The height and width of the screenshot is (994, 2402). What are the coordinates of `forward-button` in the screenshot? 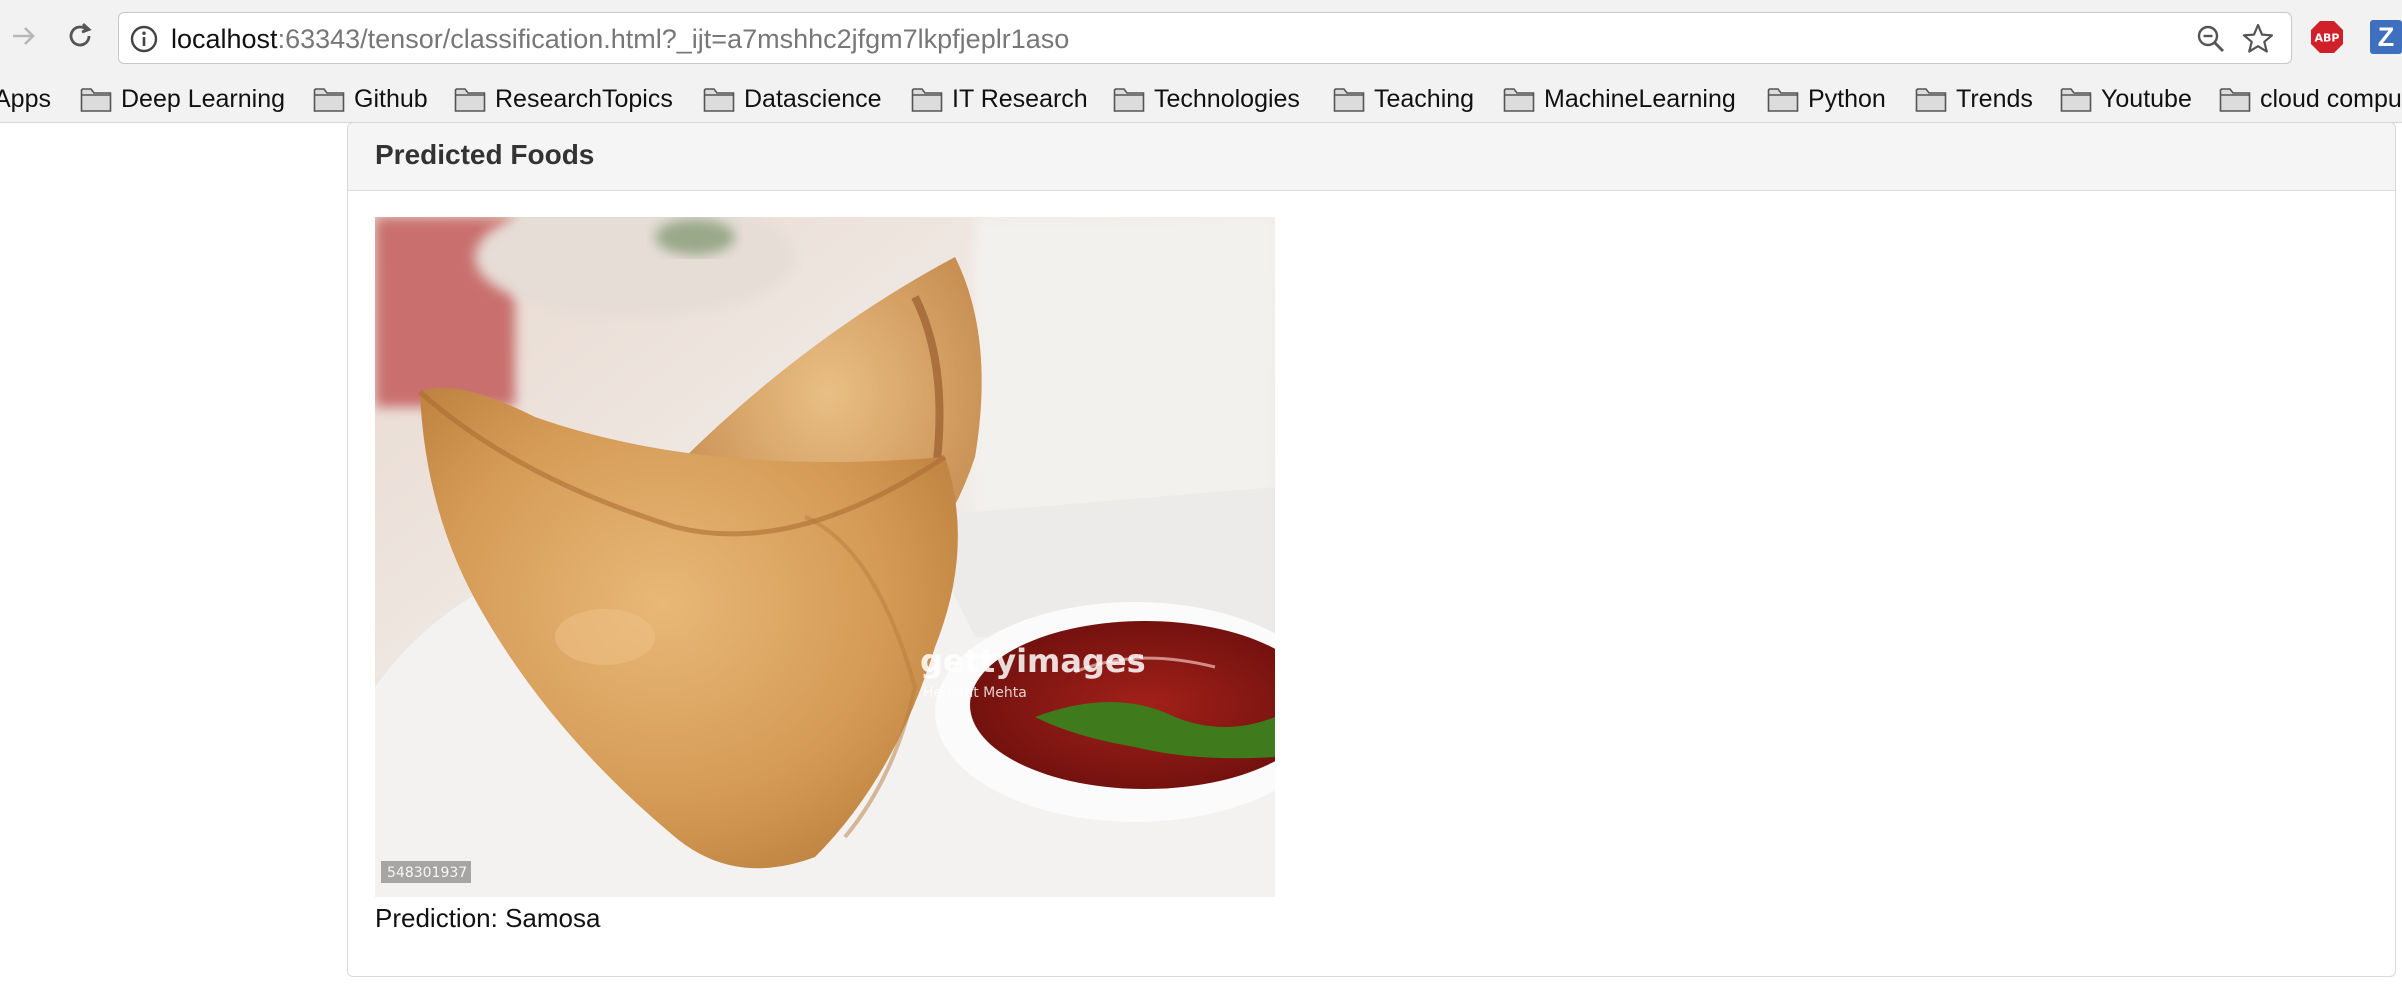 It's located at (24, 36).